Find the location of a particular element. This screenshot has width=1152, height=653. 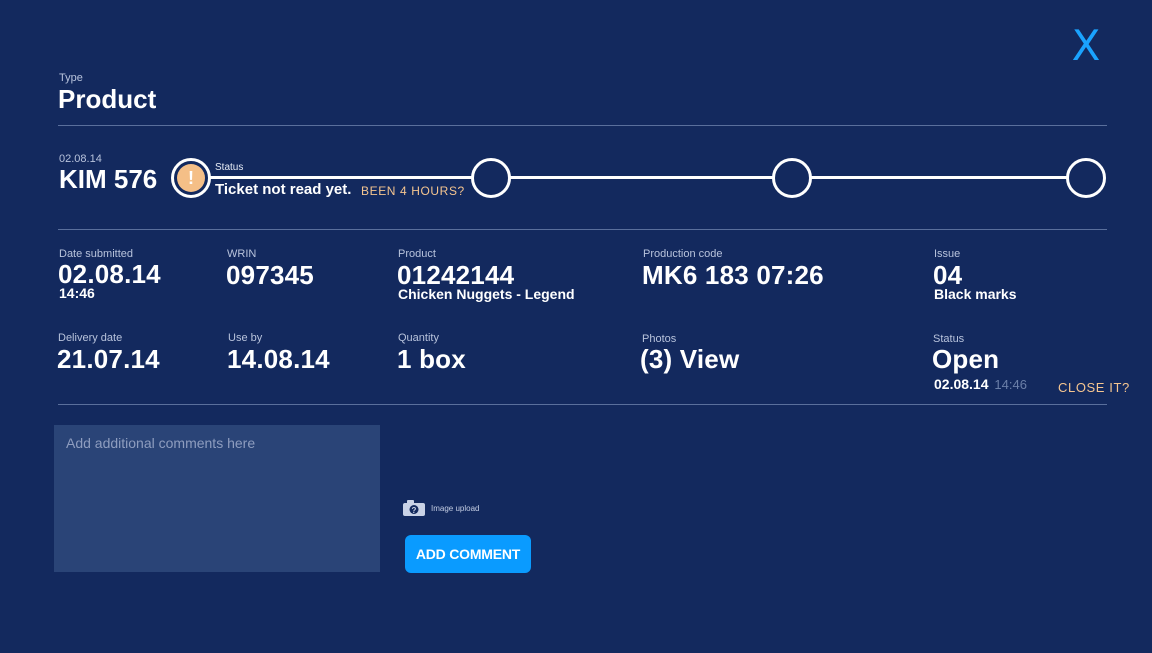

view-photos-link: (3) View is located at coordinates (689, 359).